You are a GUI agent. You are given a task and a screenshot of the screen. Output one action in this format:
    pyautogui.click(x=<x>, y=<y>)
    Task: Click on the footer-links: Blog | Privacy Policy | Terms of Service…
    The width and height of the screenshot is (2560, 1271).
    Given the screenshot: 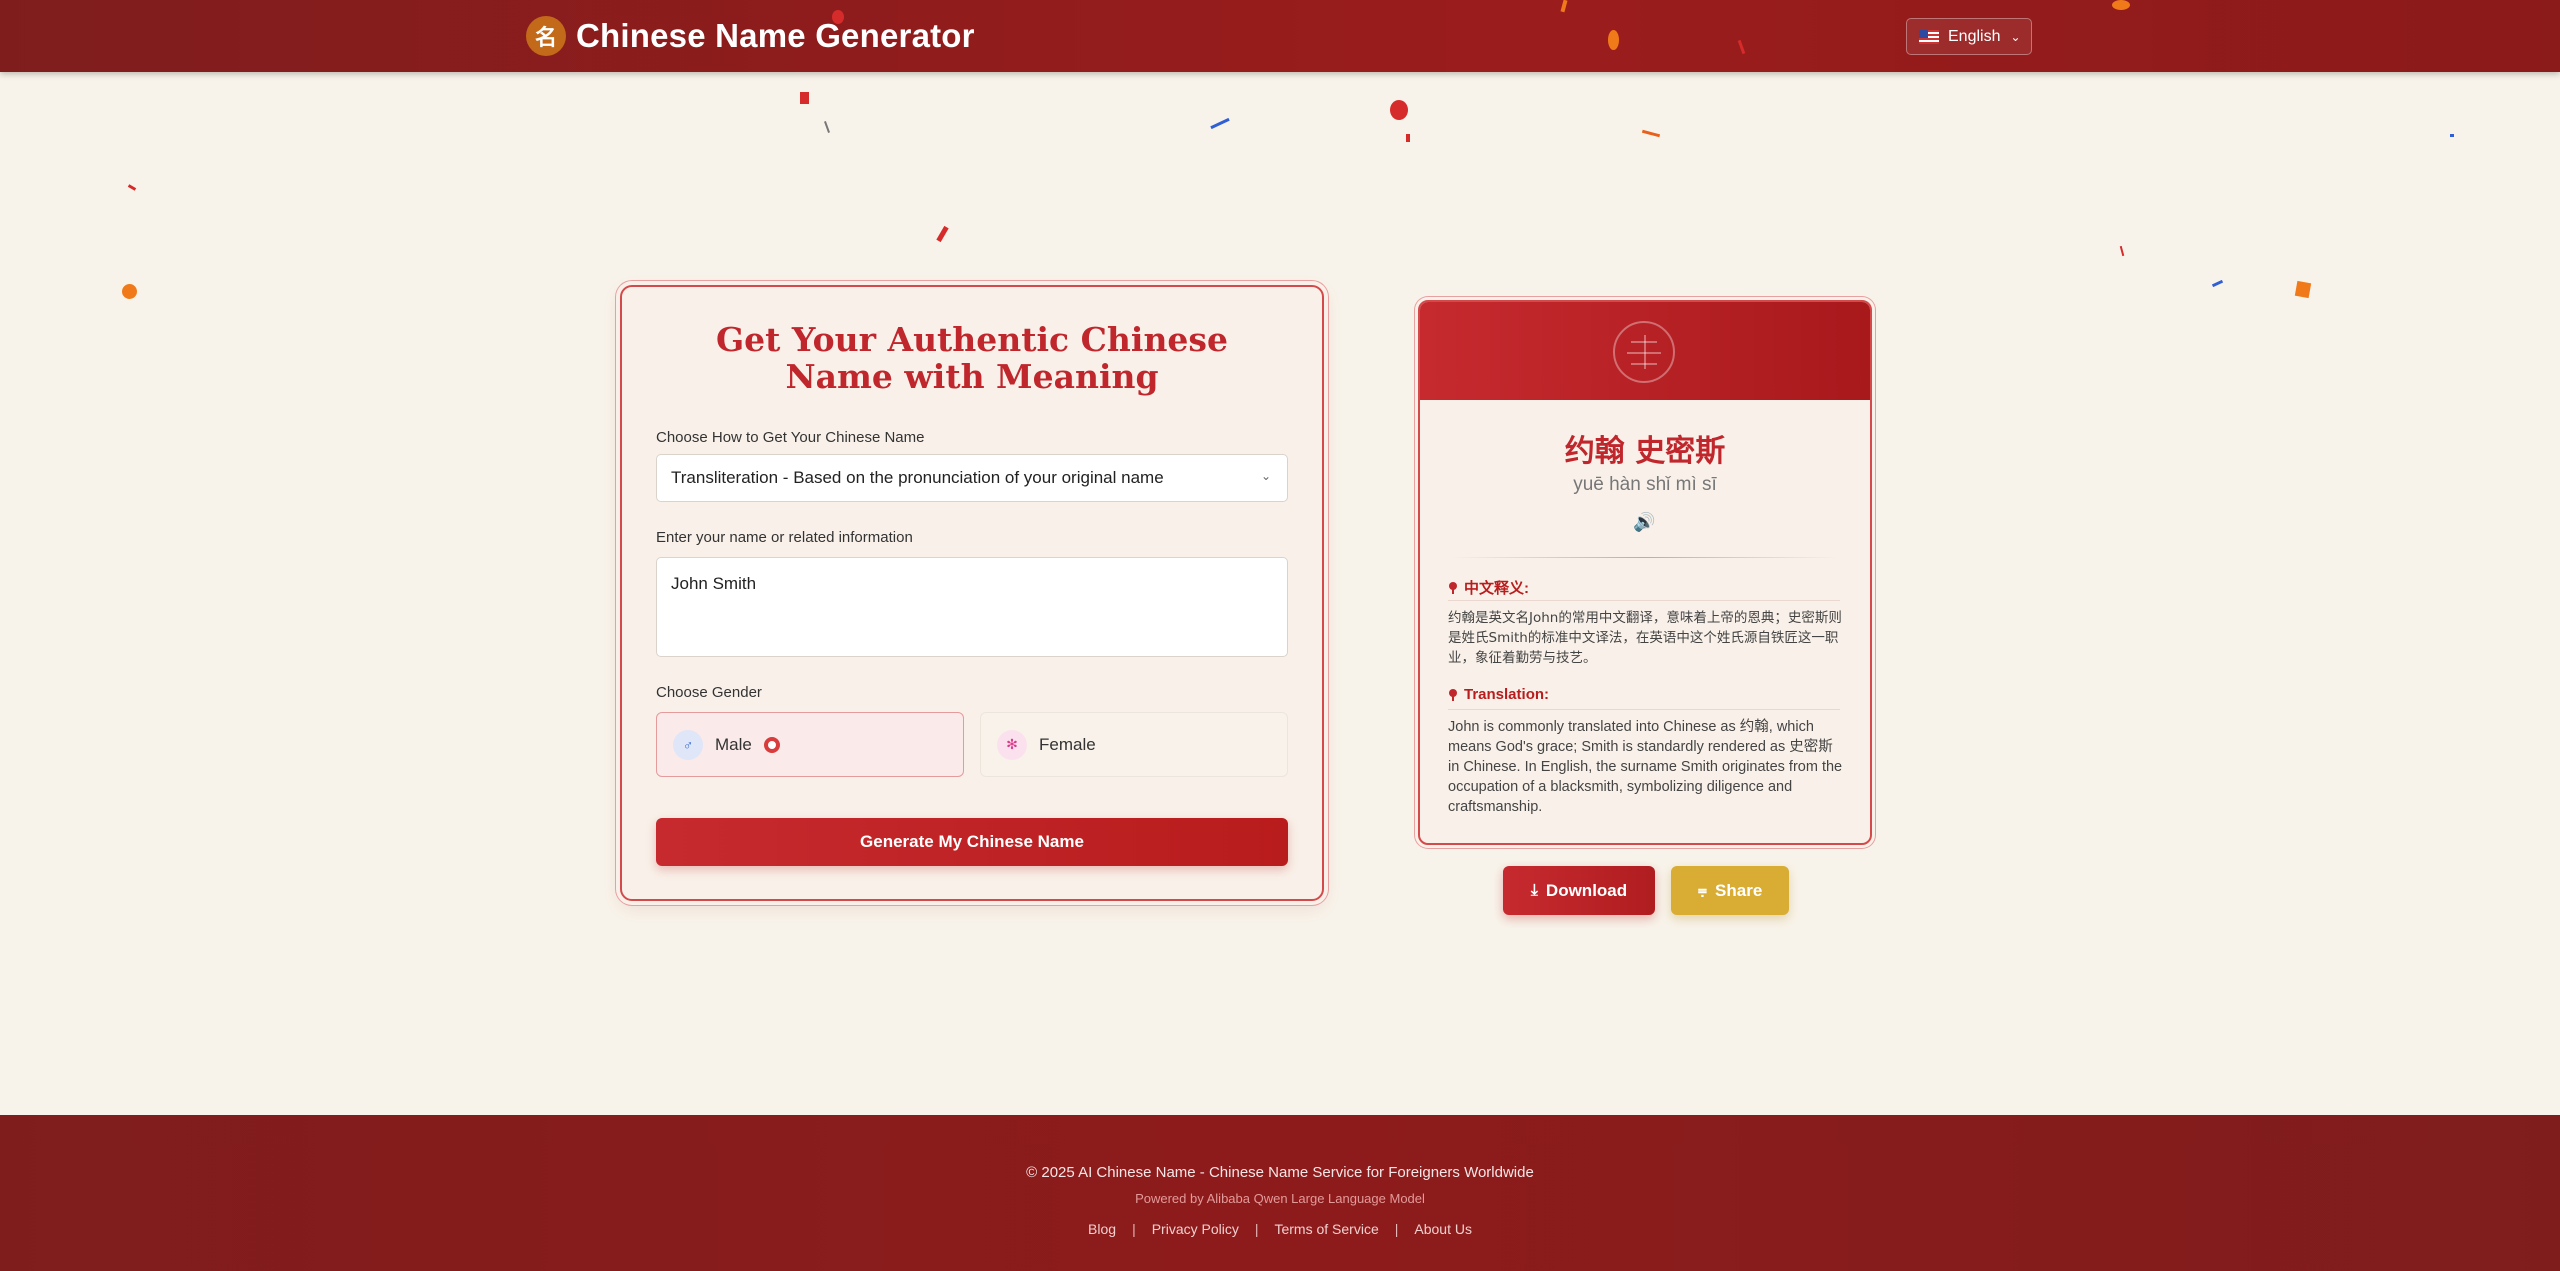 What is the action you would take?
    pyautogui.click(x=1280, y=1229)
    